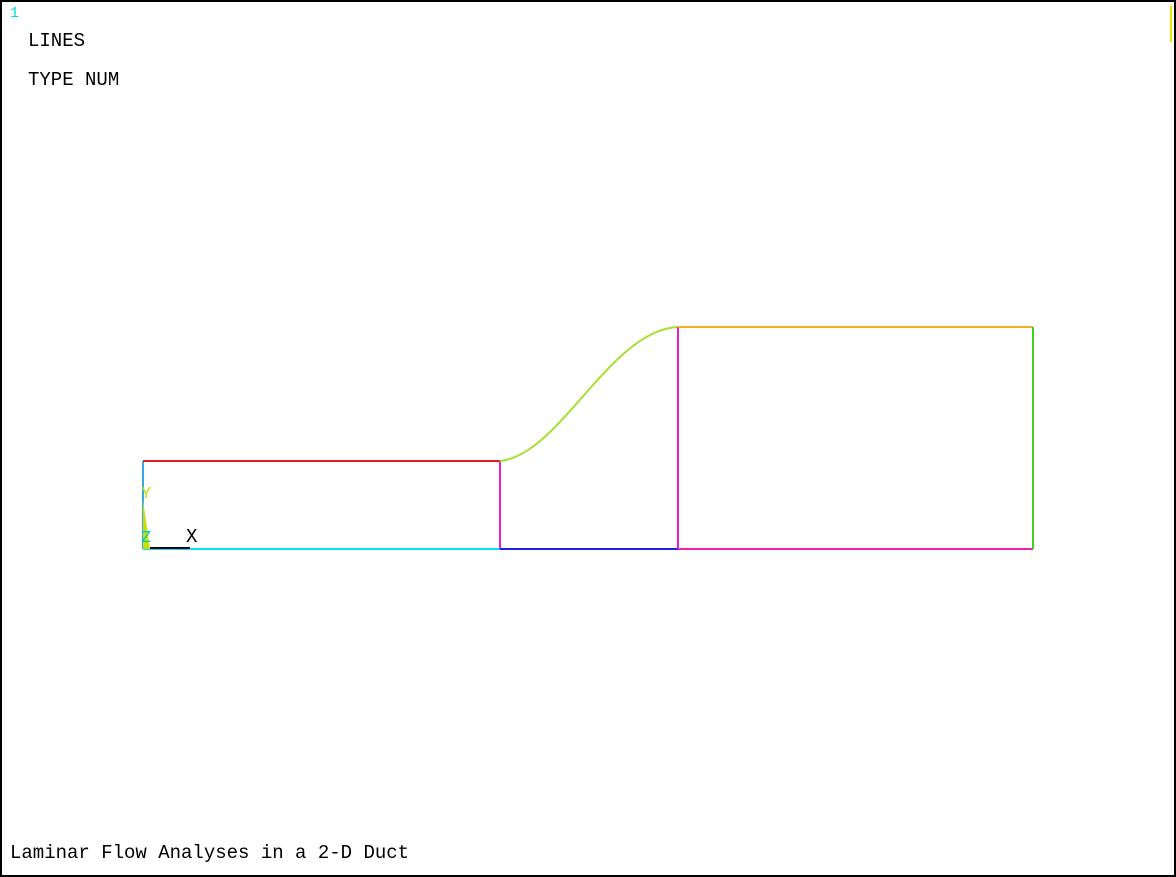  I want to click on line-transition-curve, so click(589, 394).